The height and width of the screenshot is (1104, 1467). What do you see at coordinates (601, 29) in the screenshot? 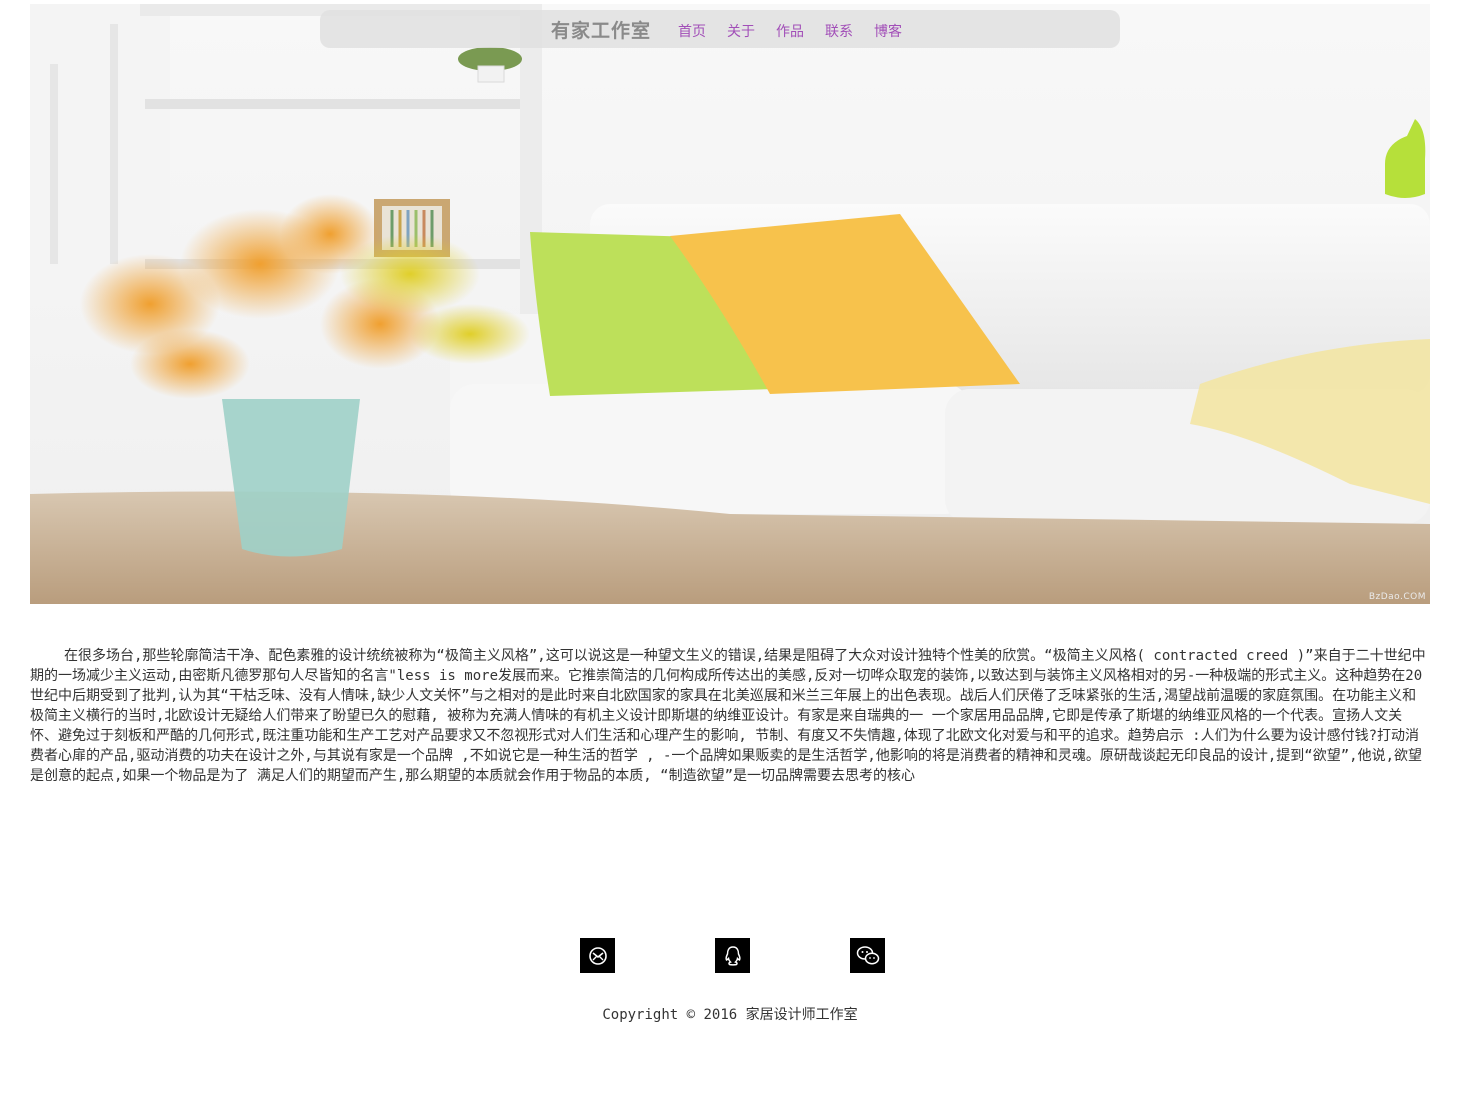
I see `site-brand: 有家工作室` at bounding box center [601, 29].